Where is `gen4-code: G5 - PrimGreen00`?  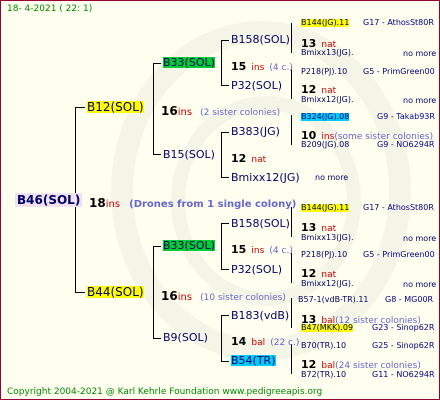
gen4-code: G5 - PrimGreen00 is located at coordinates (399, 254).